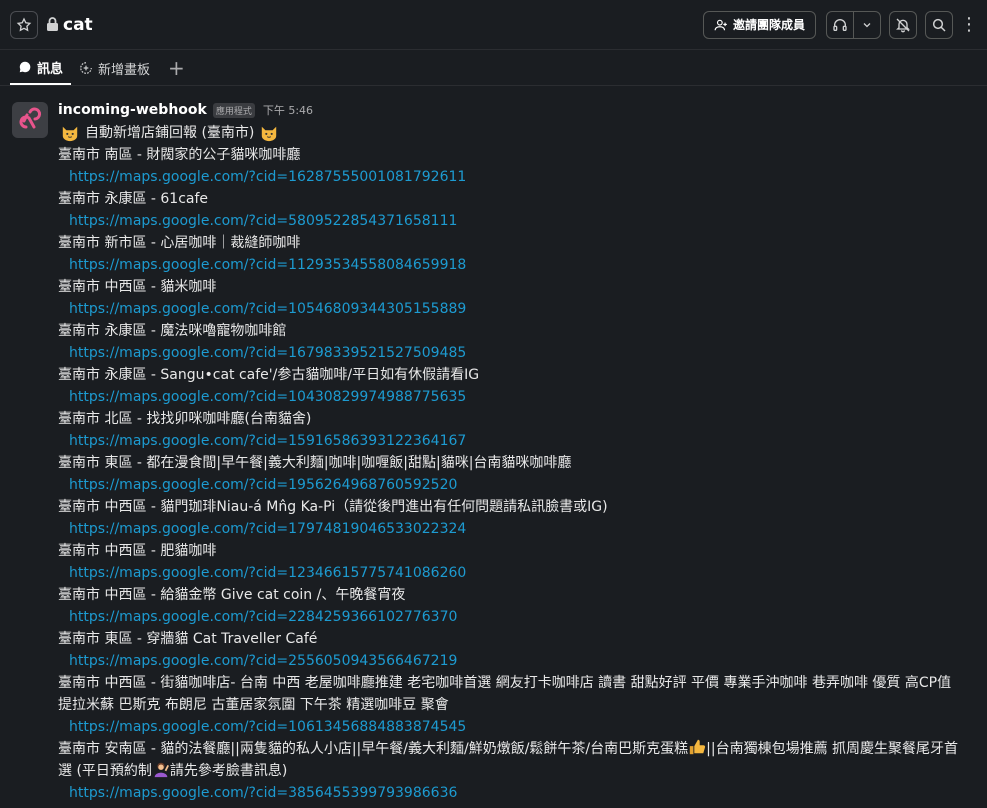 This screenshot has height=808, width=987. What do you see at coordinates (86, 68) in the screenshot?
I see `canvas-icon` at bounding box center [86, 68].